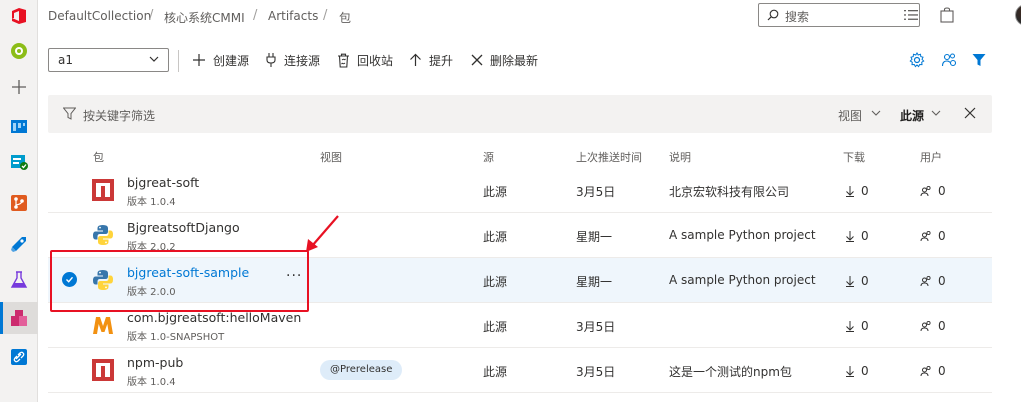 The image size is (1021, 402). I want to click on source-filter-dropdown: 此源, so click(912, 115).